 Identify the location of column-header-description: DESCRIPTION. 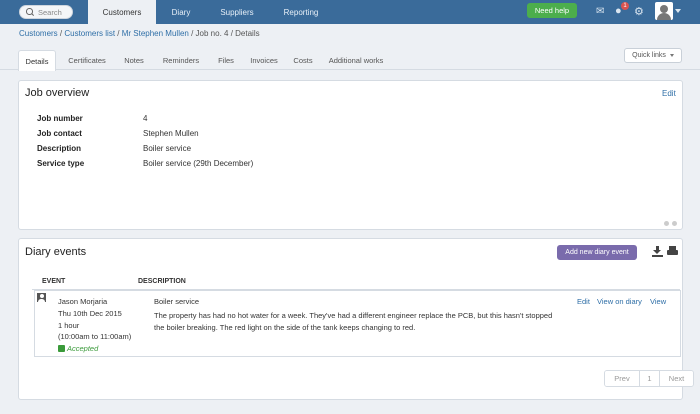
(162, 281).